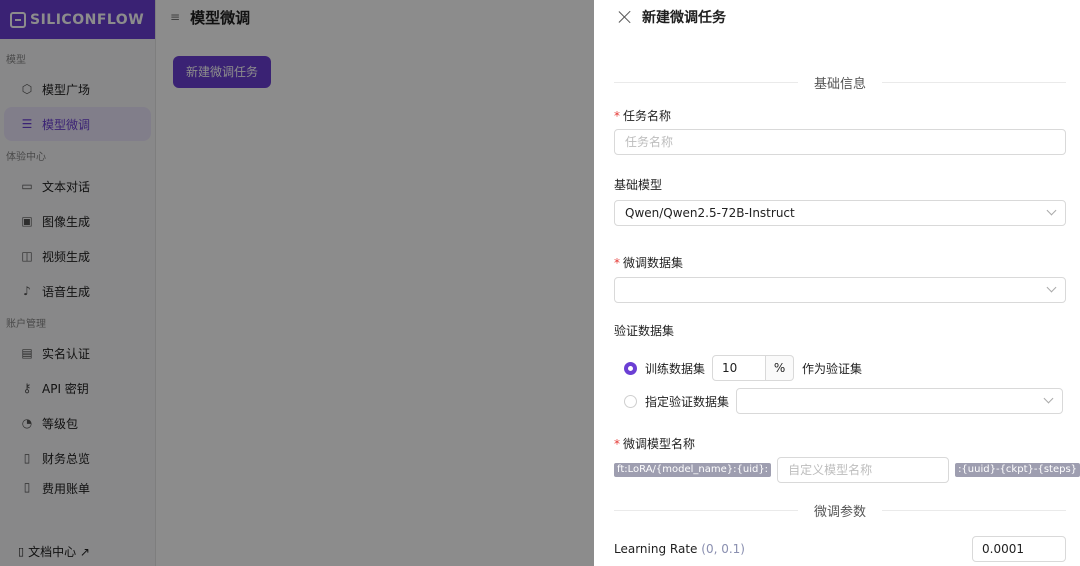  What do you see at coordinates (679, 549) in the screenshot?
I see `learning-rate-label: Learning Rate (0, 0.1)` at bounding box center [679, 549].